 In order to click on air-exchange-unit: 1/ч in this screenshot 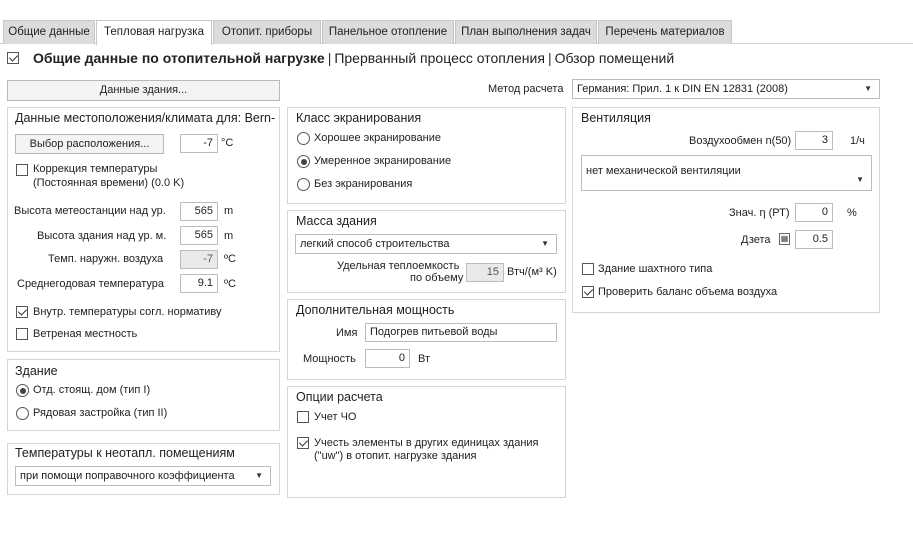, I will do `click(857, 141)`.